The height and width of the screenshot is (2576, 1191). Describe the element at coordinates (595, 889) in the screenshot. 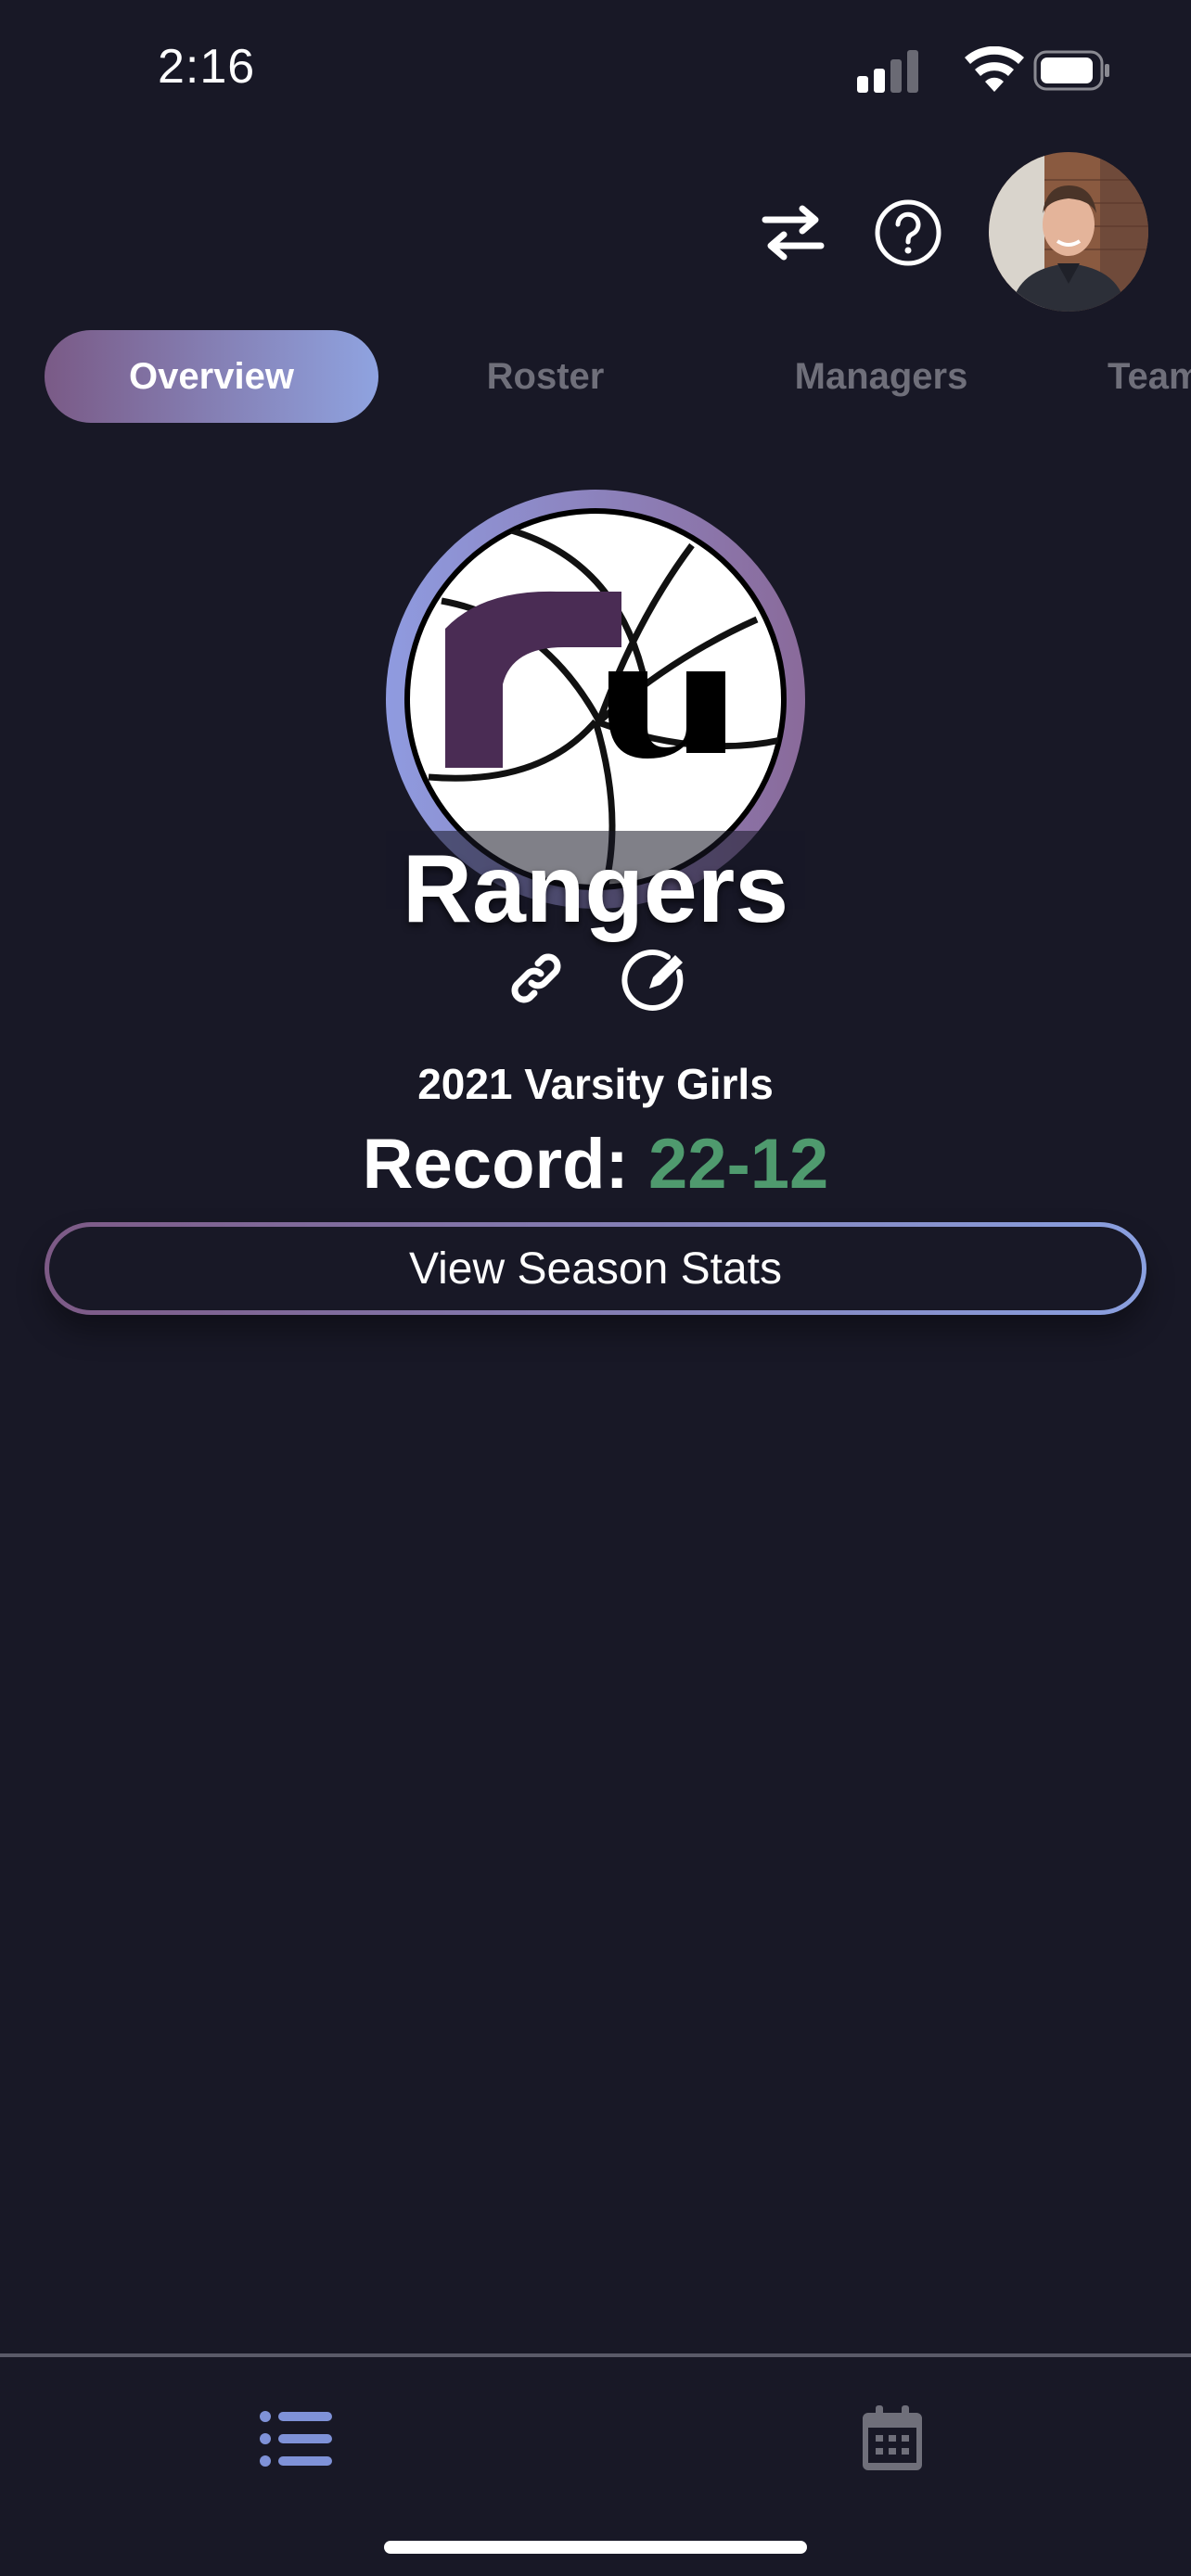

I see `team-name: Rangers` at that location.